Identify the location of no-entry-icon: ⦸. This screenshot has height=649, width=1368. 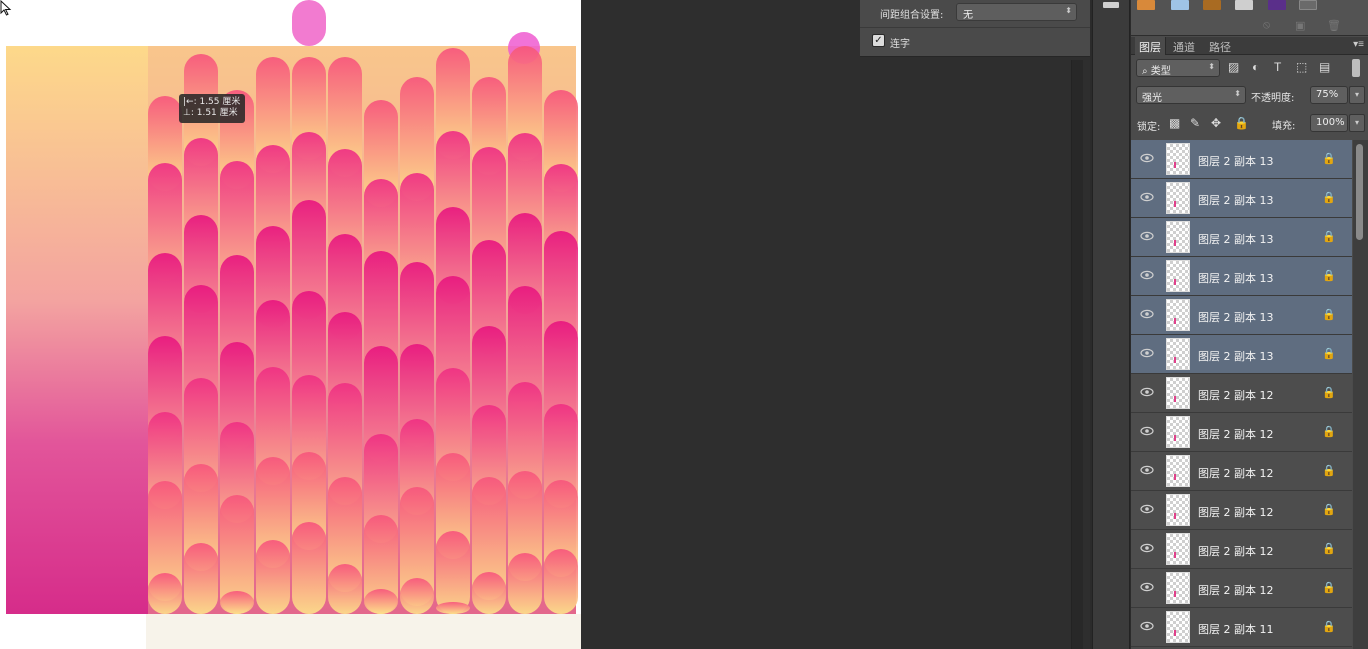
(1266, 25).